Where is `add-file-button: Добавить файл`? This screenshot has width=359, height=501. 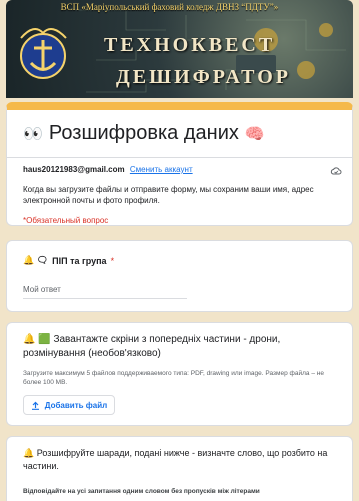 add-file-button: Добавить файл is located at coordinates (69, 405).